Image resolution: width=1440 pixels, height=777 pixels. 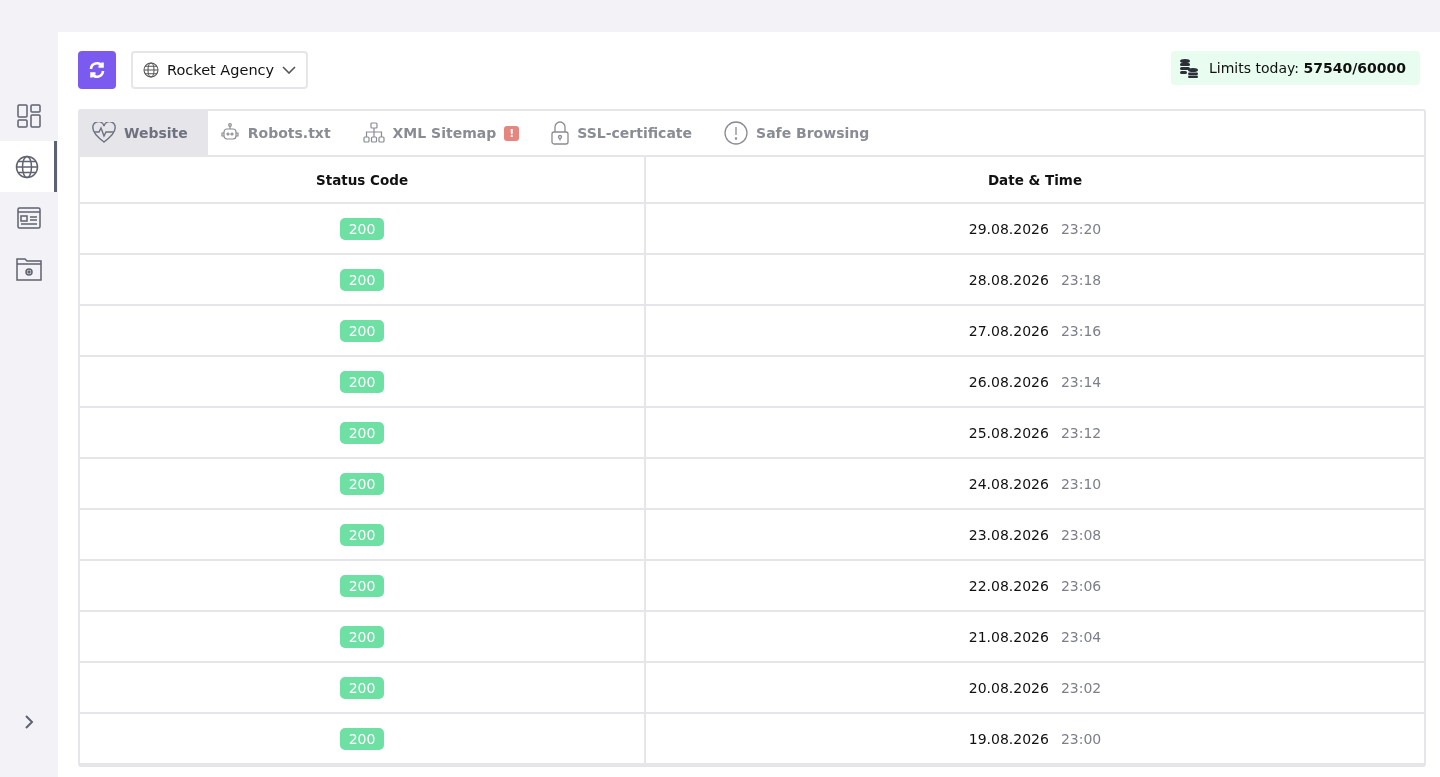 What do you see at coordinates (1189, 68) in the screenshot?
I see `coins-icon` at bounding box center [1189, 68].